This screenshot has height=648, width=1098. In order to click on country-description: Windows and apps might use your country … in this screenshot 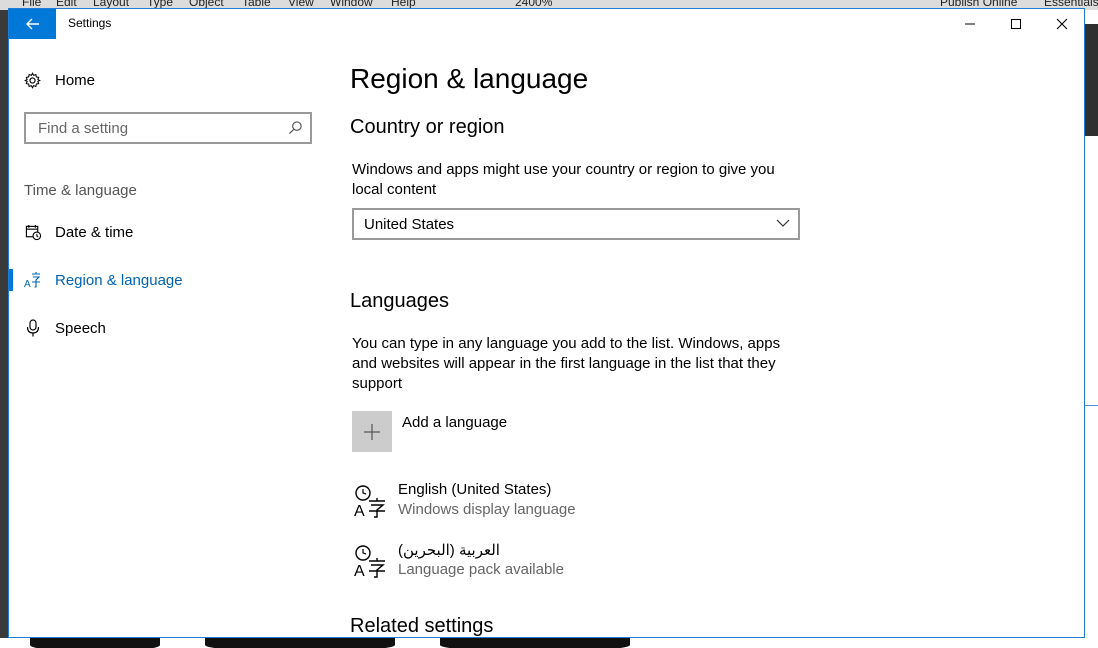, I will do `click(563, 179)`.